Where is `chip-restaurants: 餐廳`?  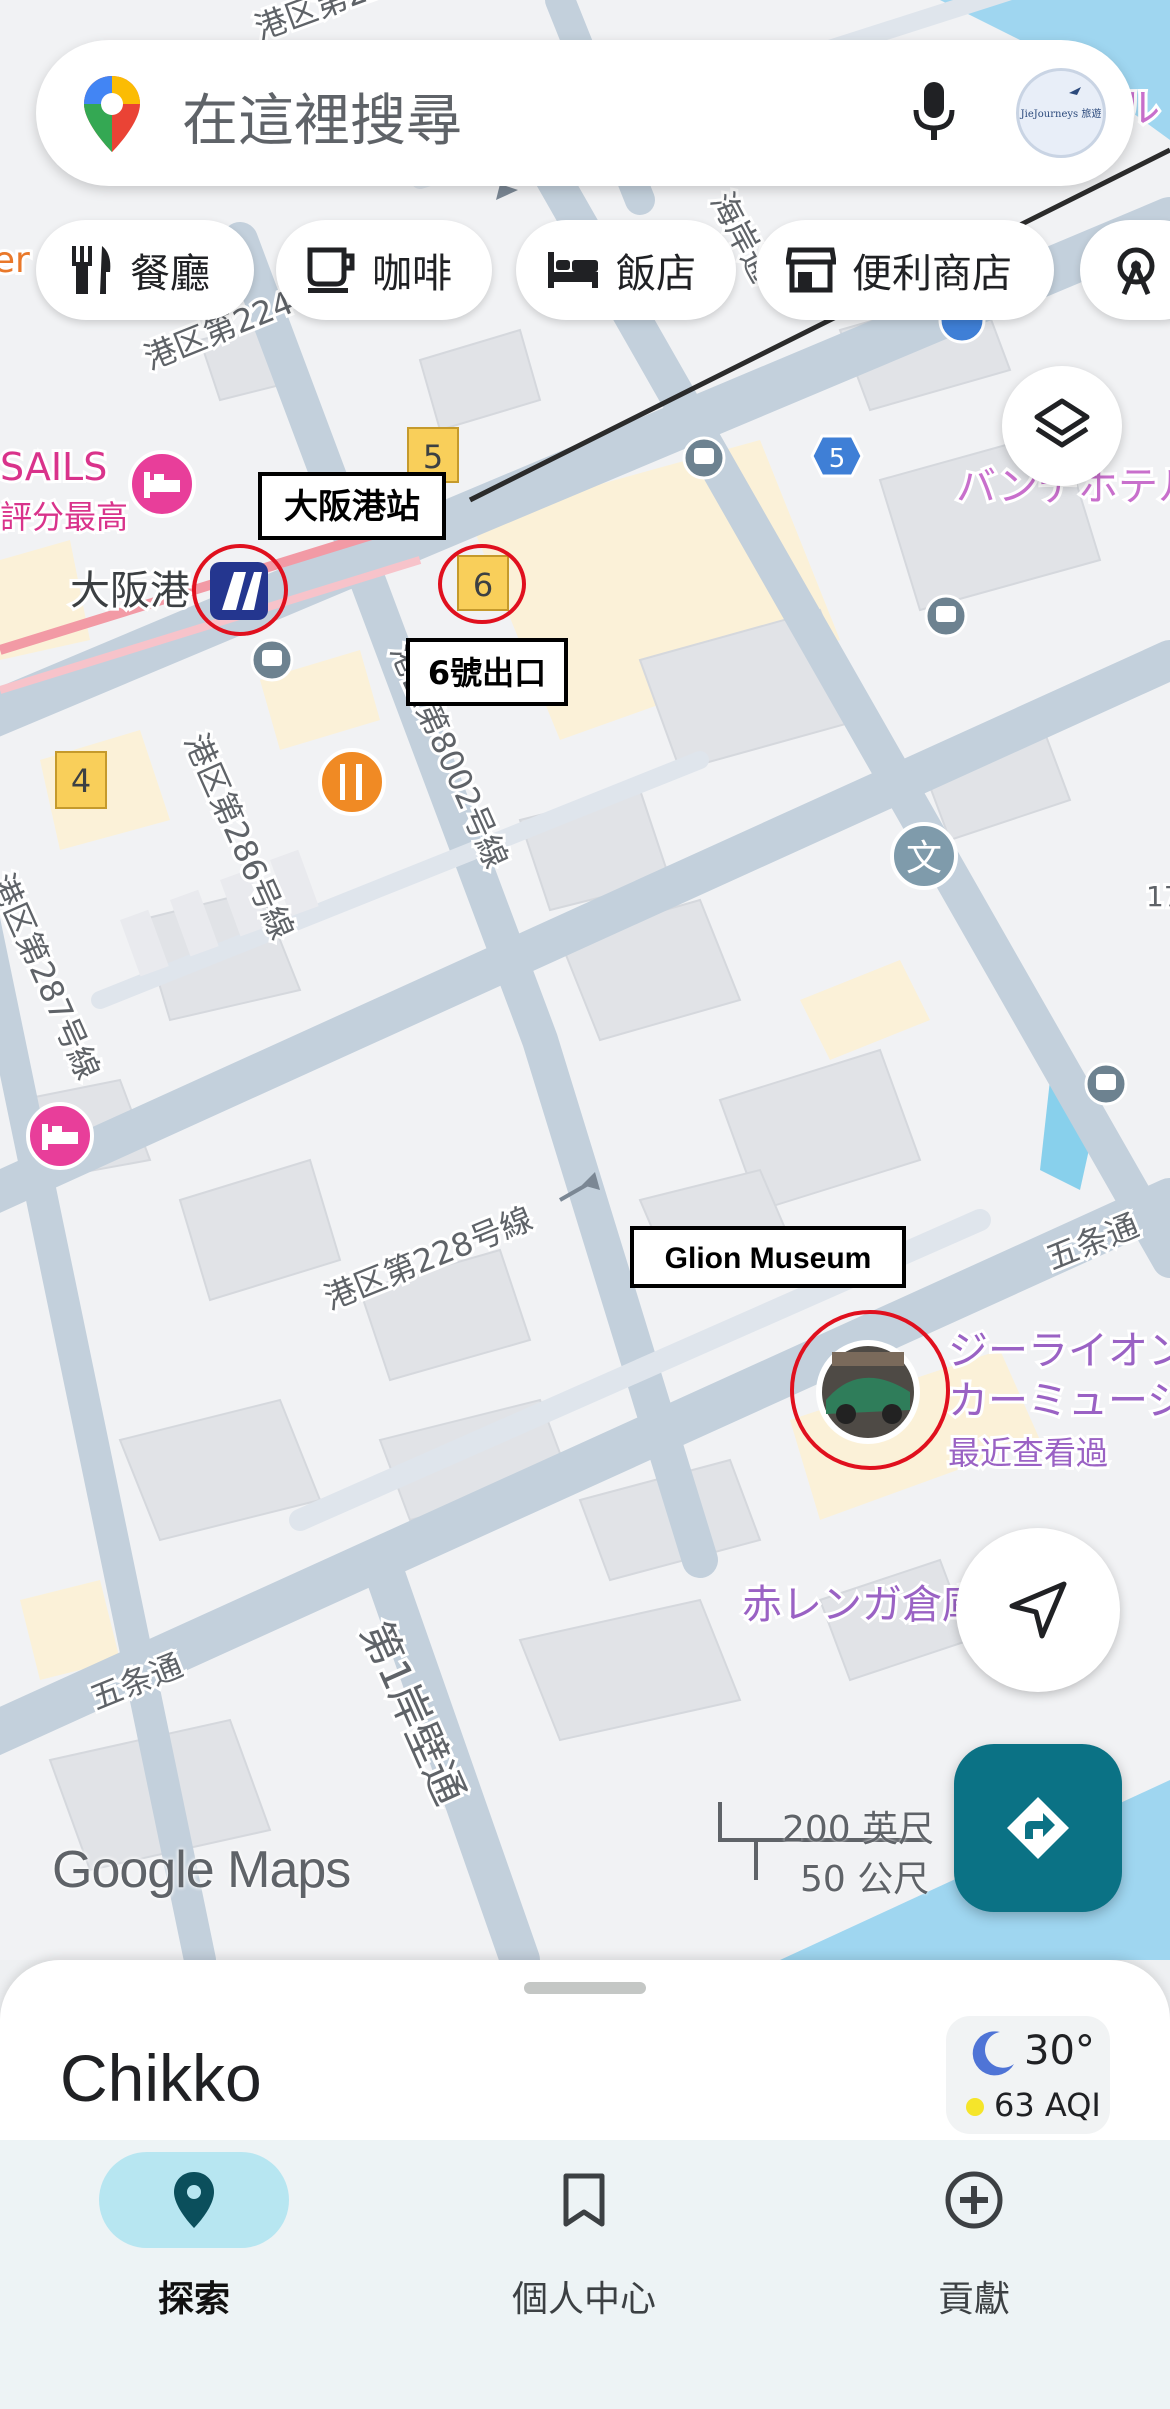 chip-restaurants: 餐廳 is located at coordinates (145, 270).